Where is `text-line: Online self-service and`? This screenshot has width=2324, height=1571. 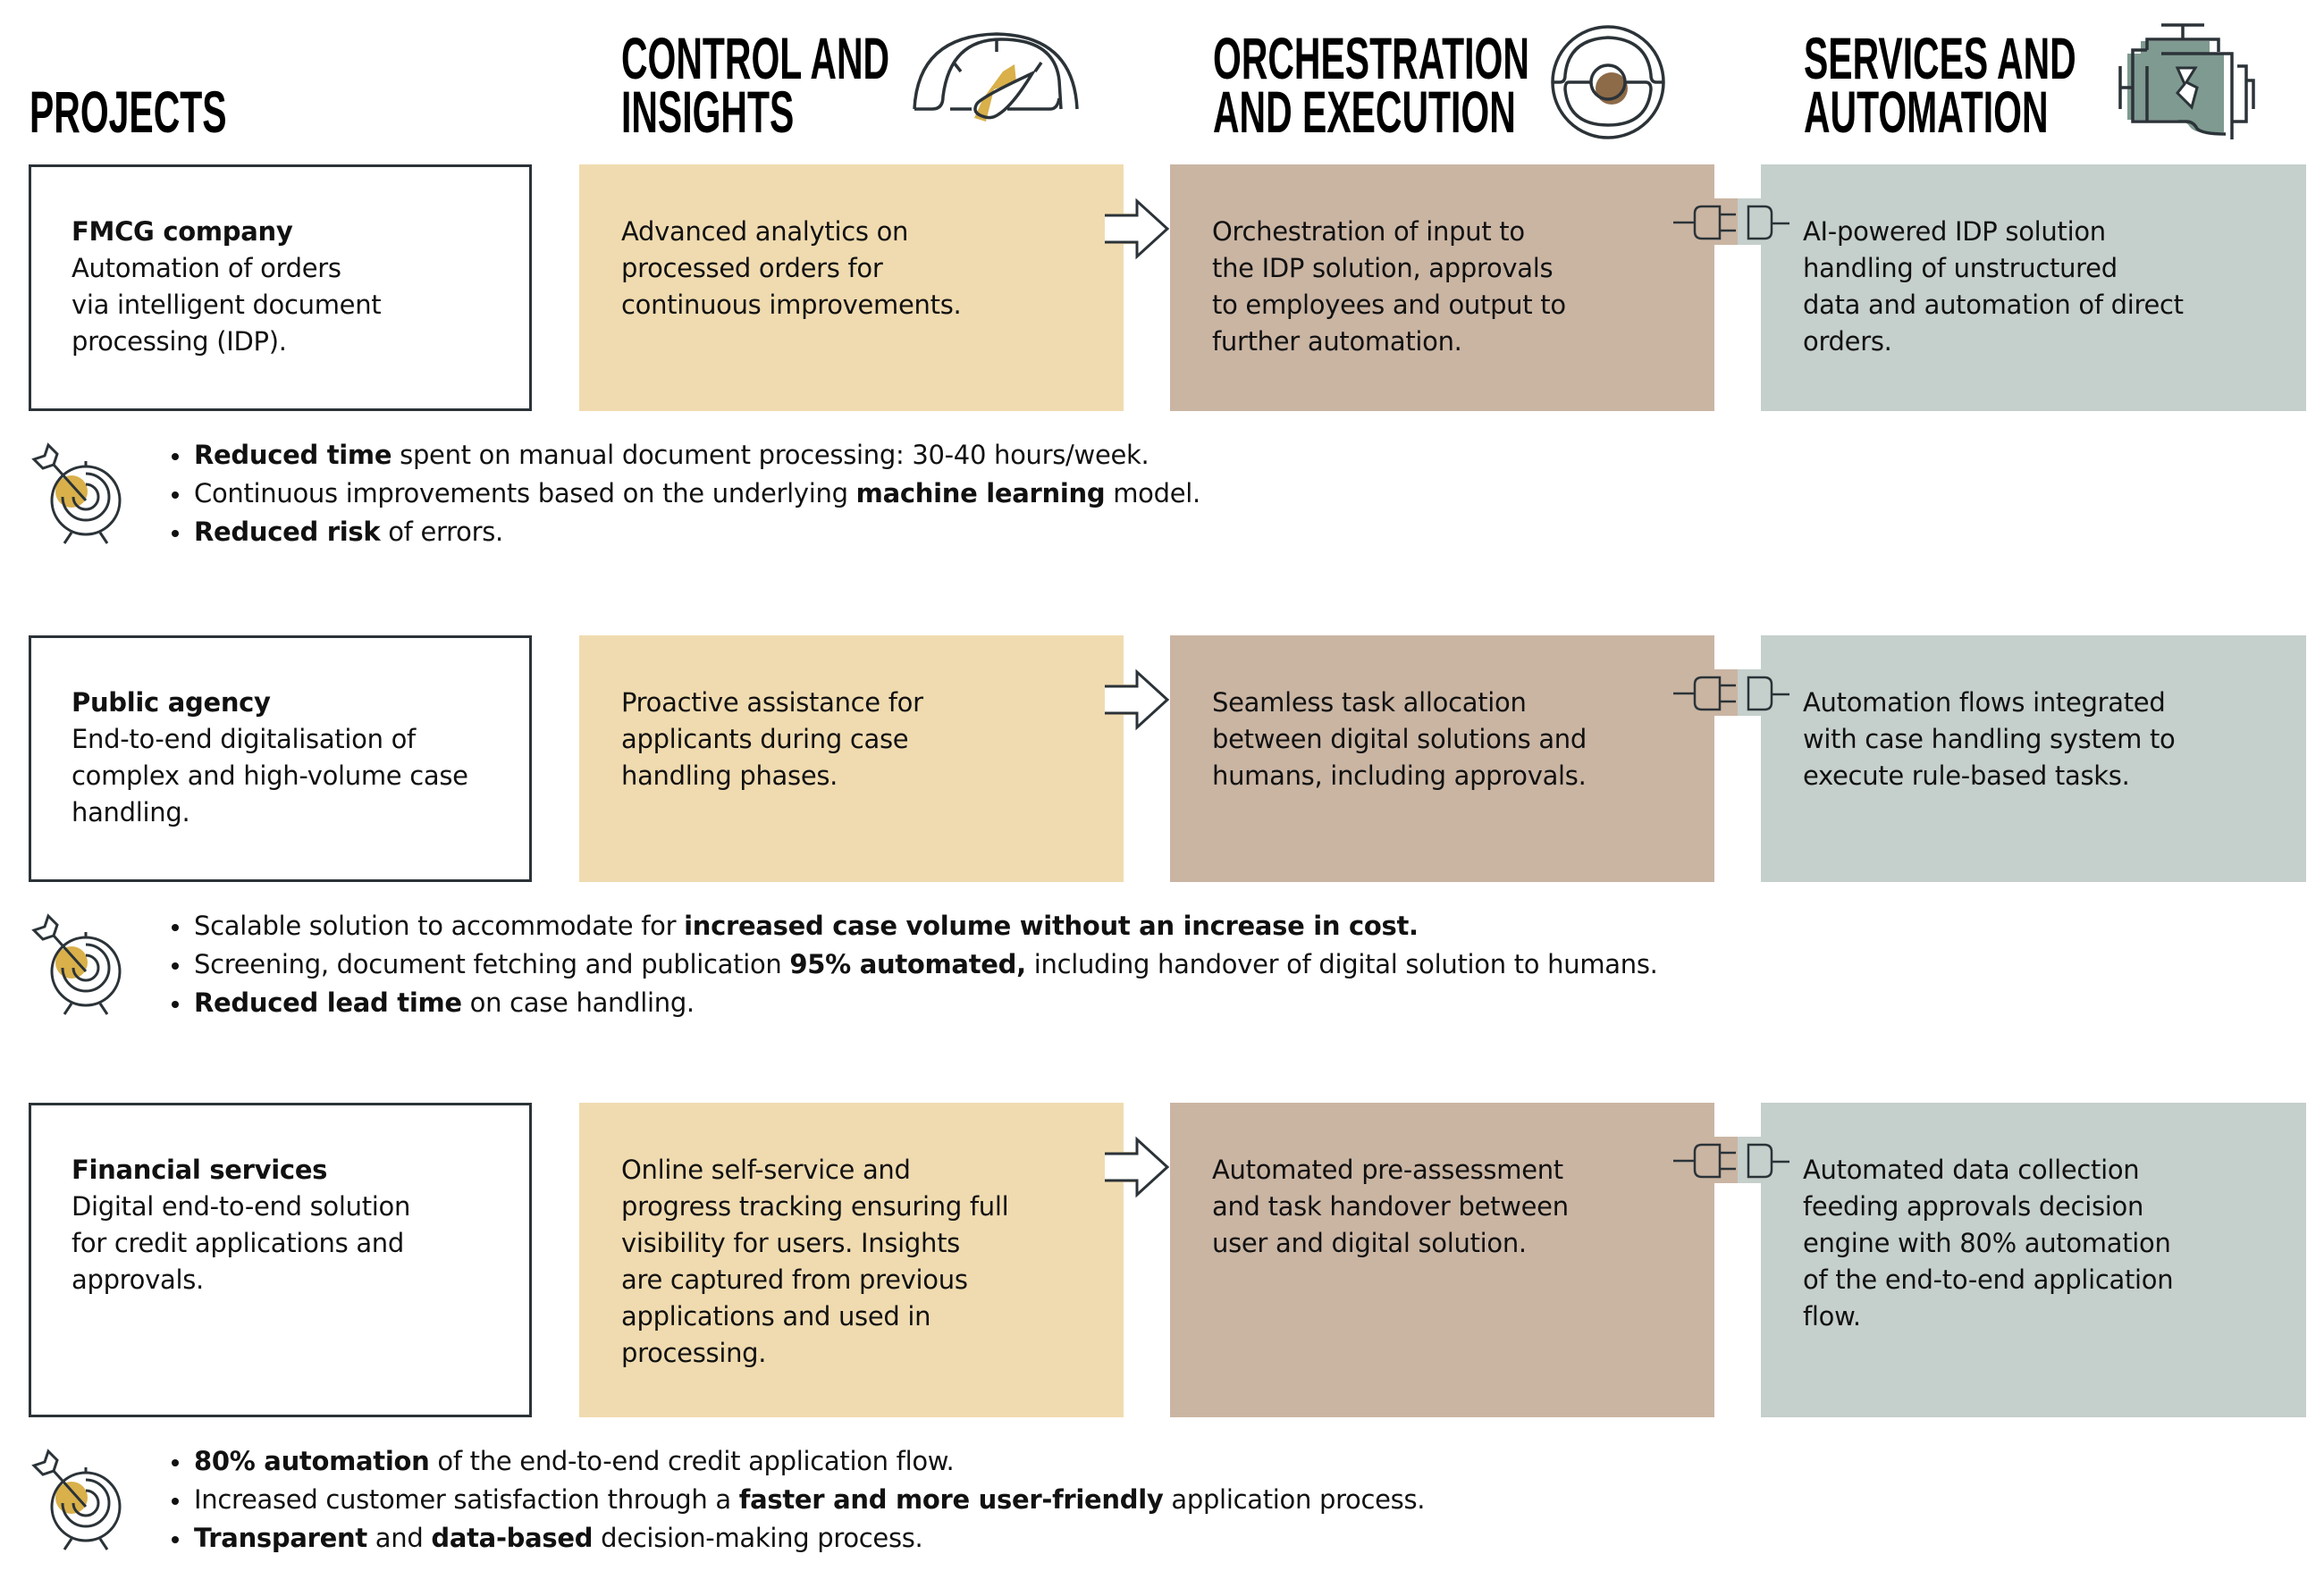 text-line: Online self-service and is located at coordinates (766, 1170).